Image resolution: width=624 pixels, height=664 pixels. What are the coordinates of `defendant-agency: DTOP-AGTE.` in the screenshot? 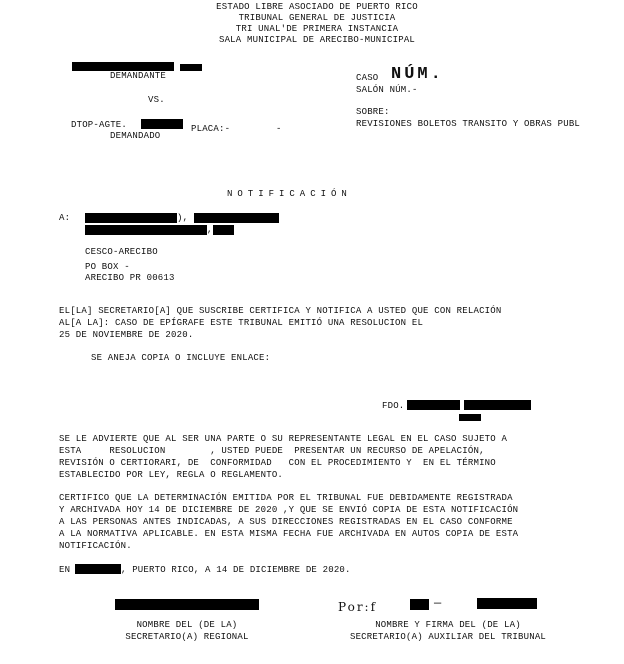 It's located at (99, 125).